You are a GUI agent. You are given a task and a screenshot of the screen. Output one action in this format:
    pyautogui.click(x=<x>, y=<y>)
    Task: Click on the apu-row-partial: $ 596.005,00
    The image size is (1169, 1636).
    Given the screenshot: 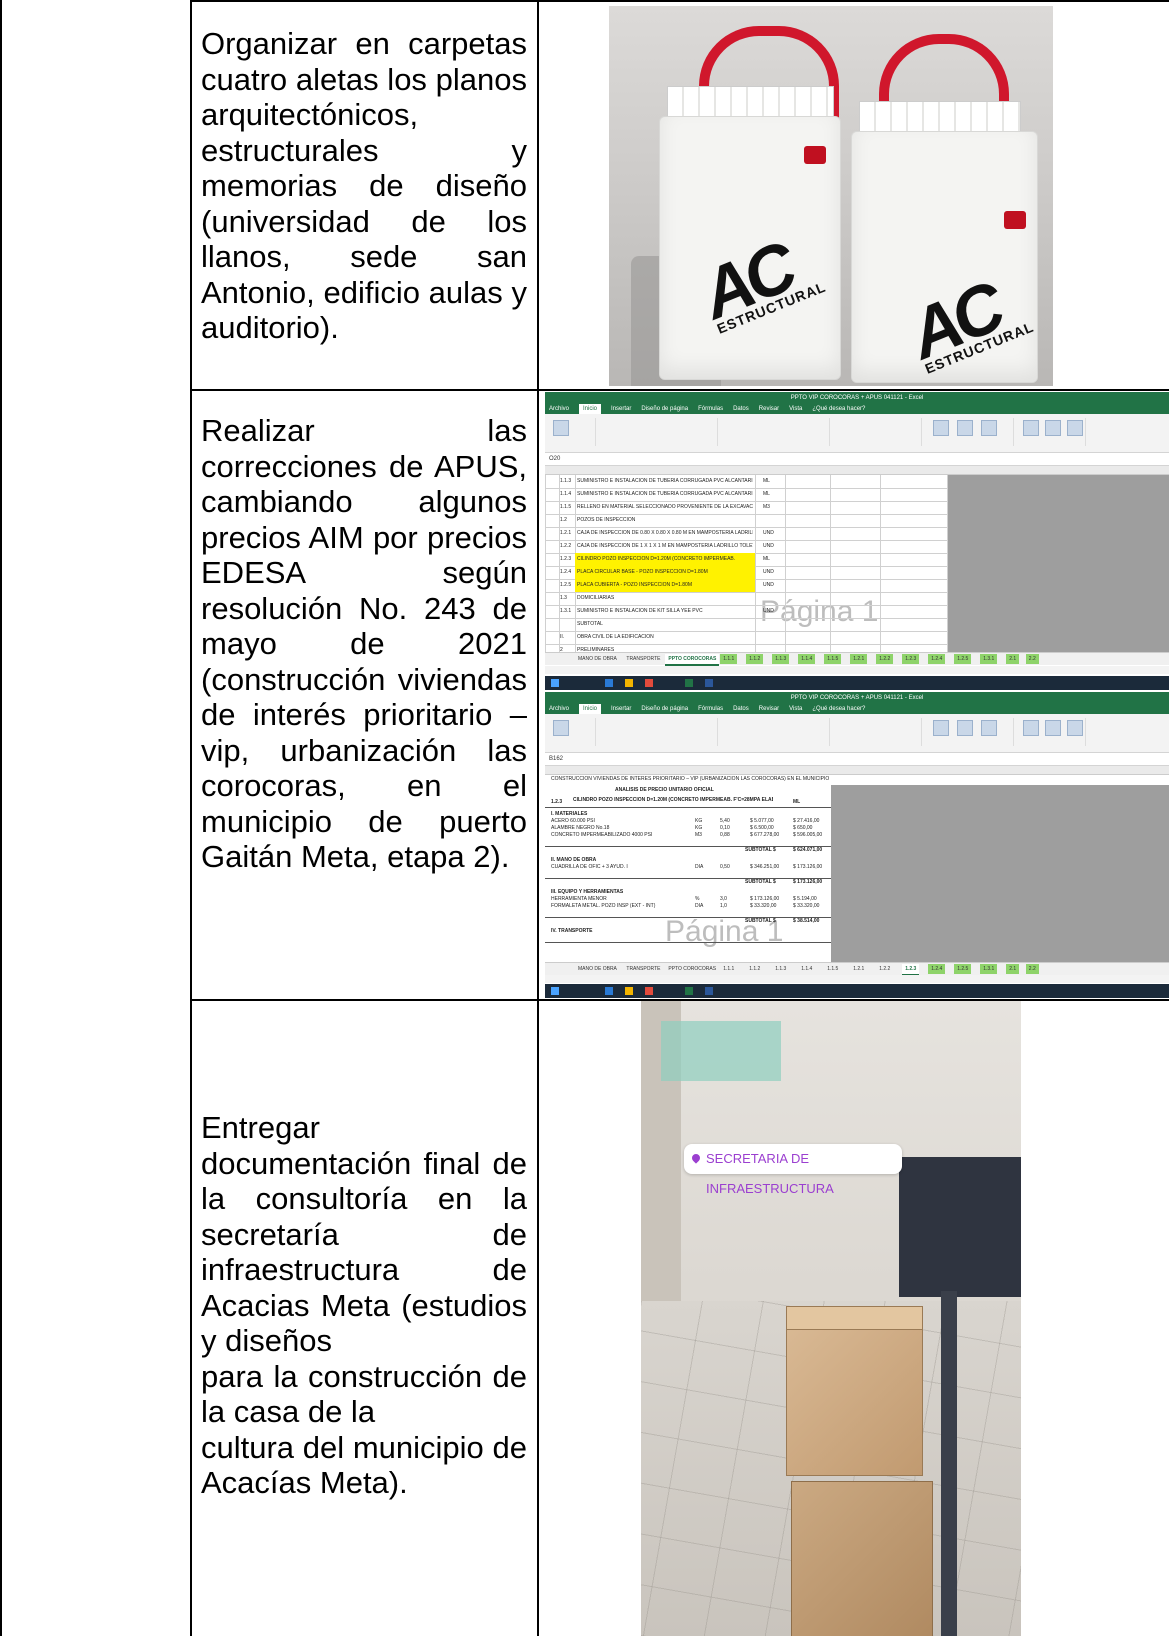 What is the action you would take?
    pyautogui.click(x=812, y=835)
    